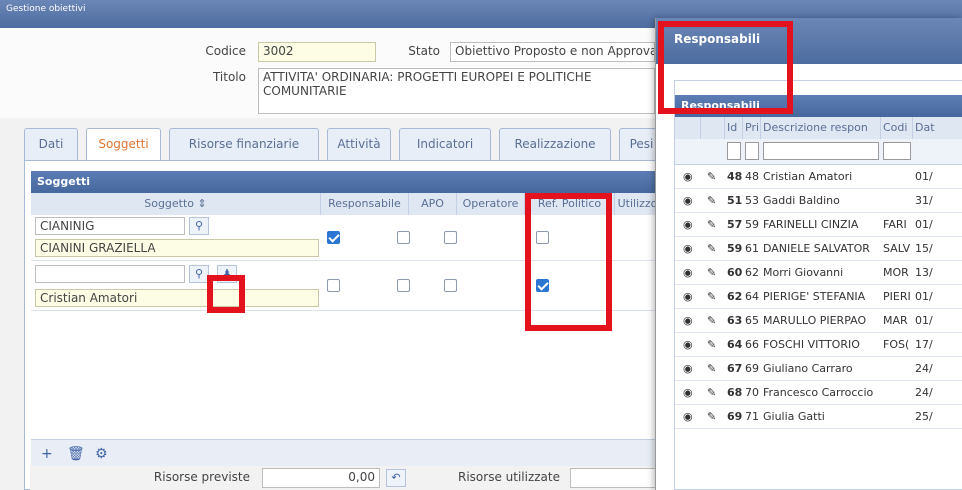  Describe the element at coordinates (555, 144) in the screenshot. I see `tab-realizzazione: Realizzazione` at that location.